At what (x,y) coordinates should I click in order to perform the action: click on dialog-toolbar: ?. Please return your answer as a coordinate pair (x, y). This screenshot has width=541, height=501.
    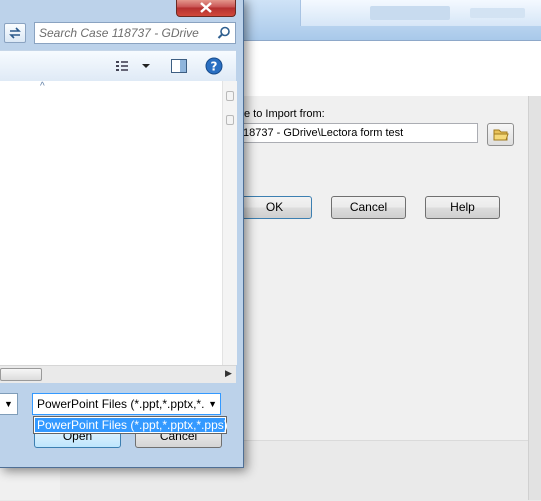
    Looking at the image, I should click on (118, 66).